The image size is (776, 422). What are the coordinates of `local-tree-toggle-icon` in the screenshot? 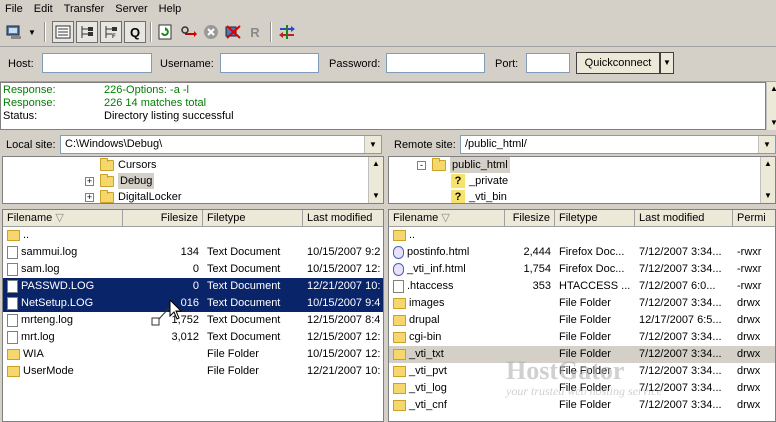 It's located at (87, 32).